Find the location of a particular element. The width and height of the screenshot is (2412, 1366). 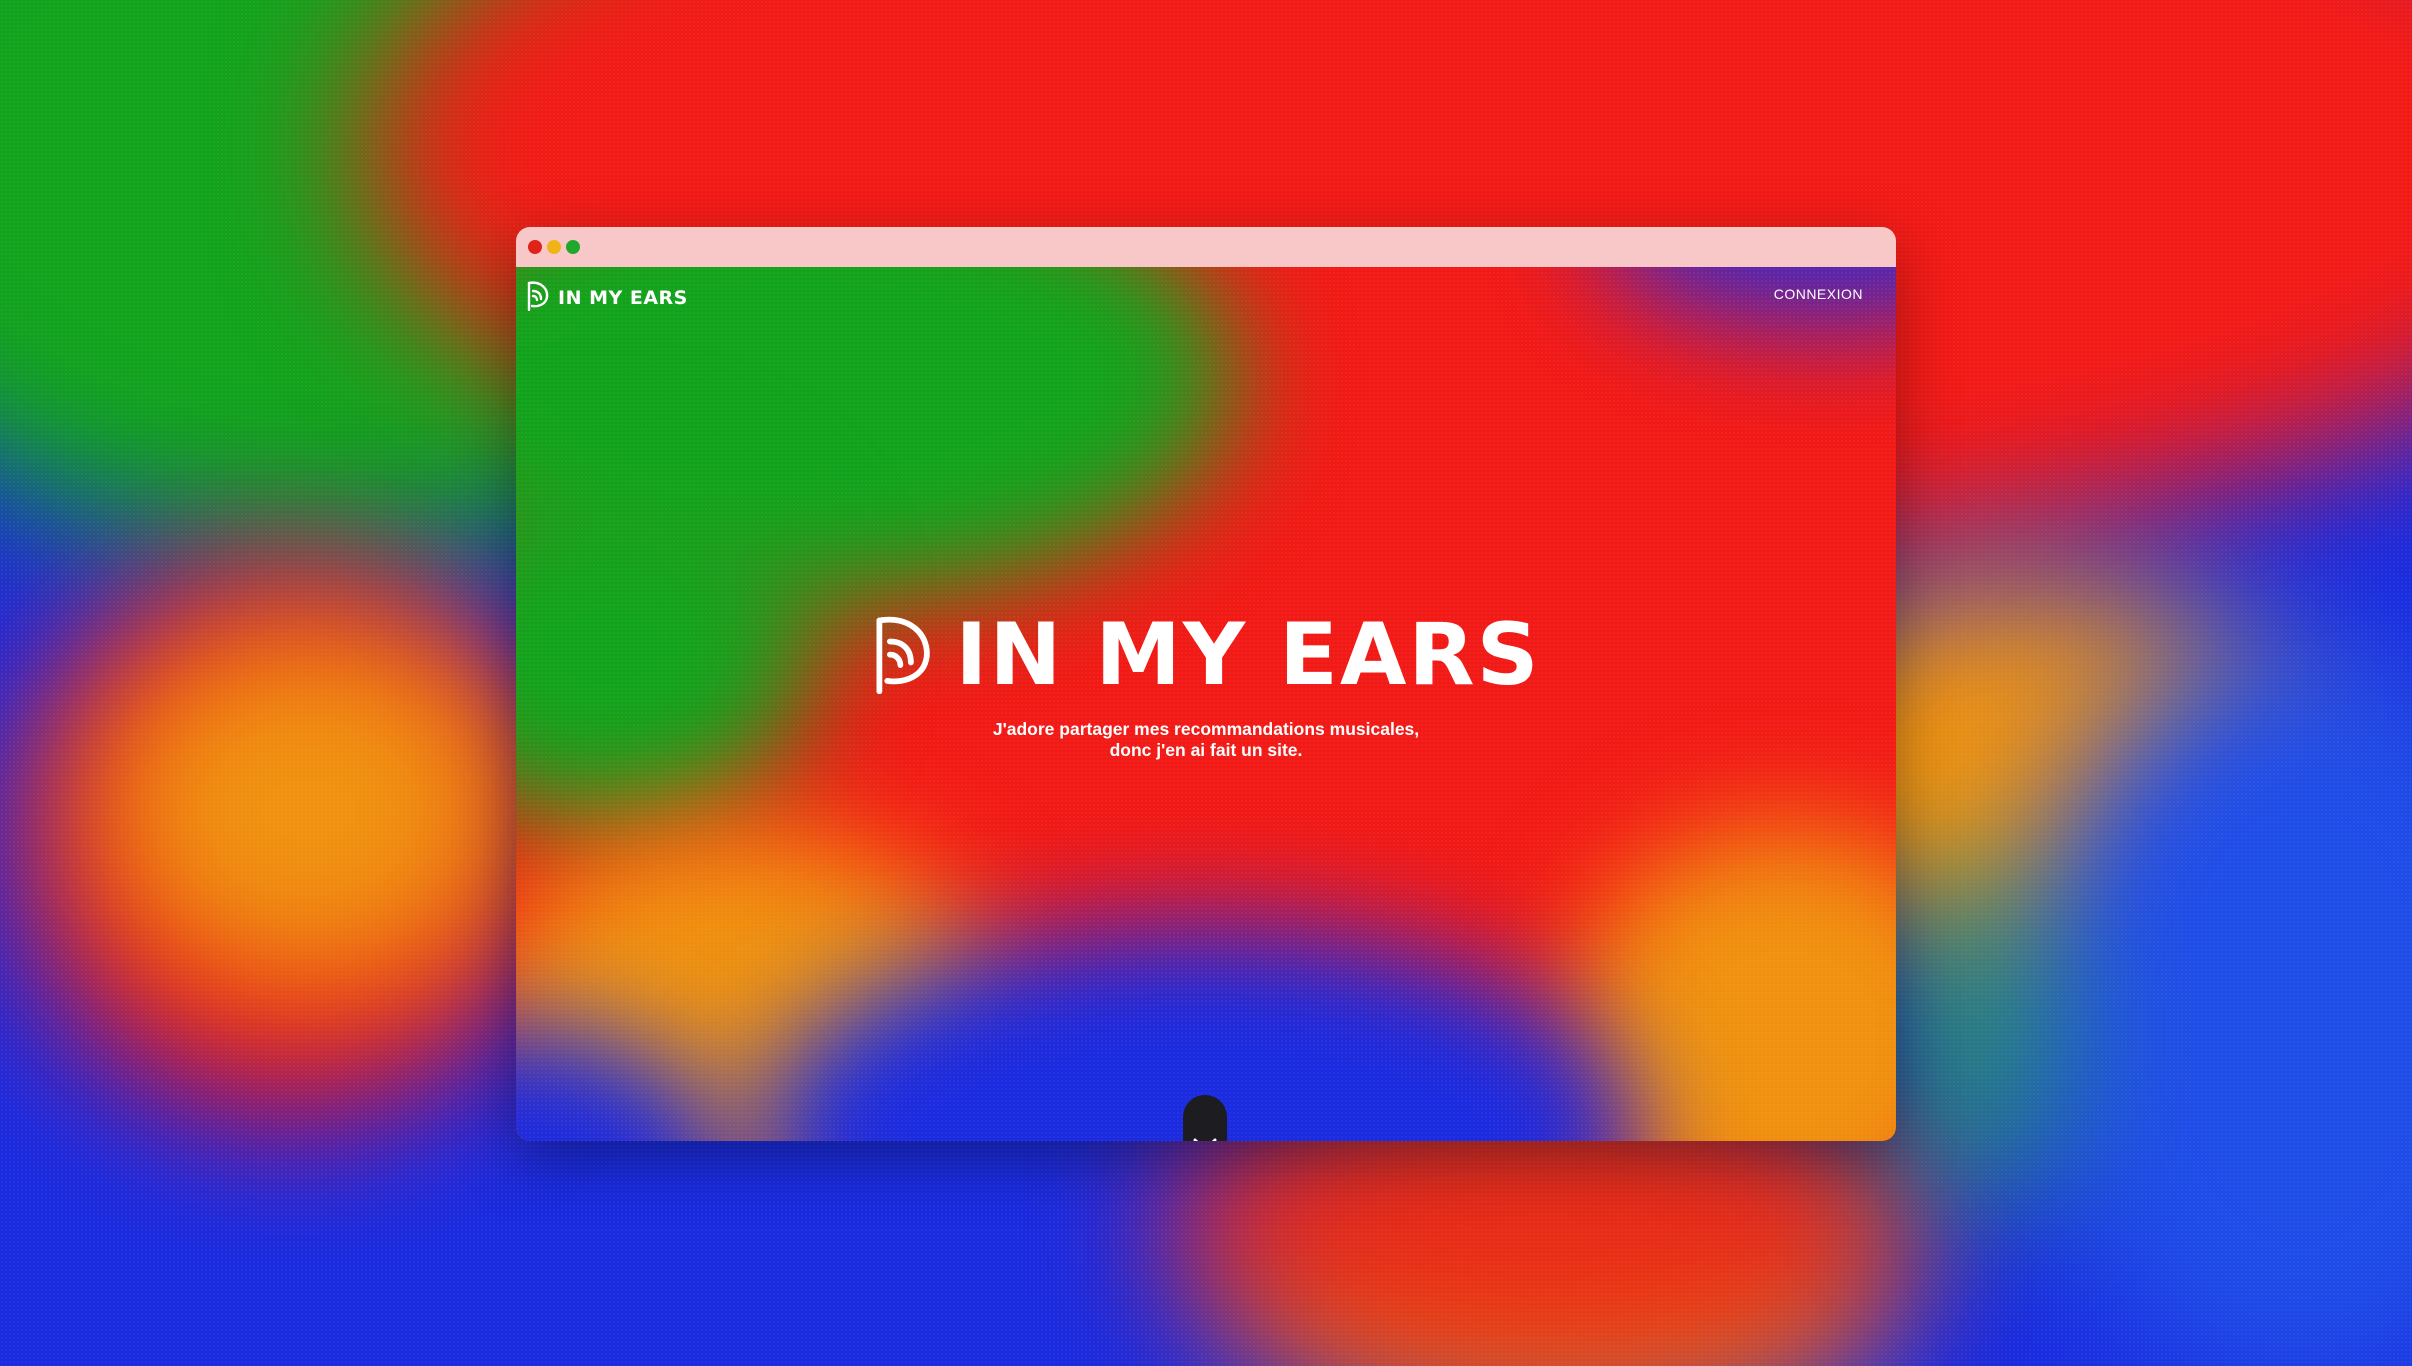

minimize-button is located at coordinates (554, 247).